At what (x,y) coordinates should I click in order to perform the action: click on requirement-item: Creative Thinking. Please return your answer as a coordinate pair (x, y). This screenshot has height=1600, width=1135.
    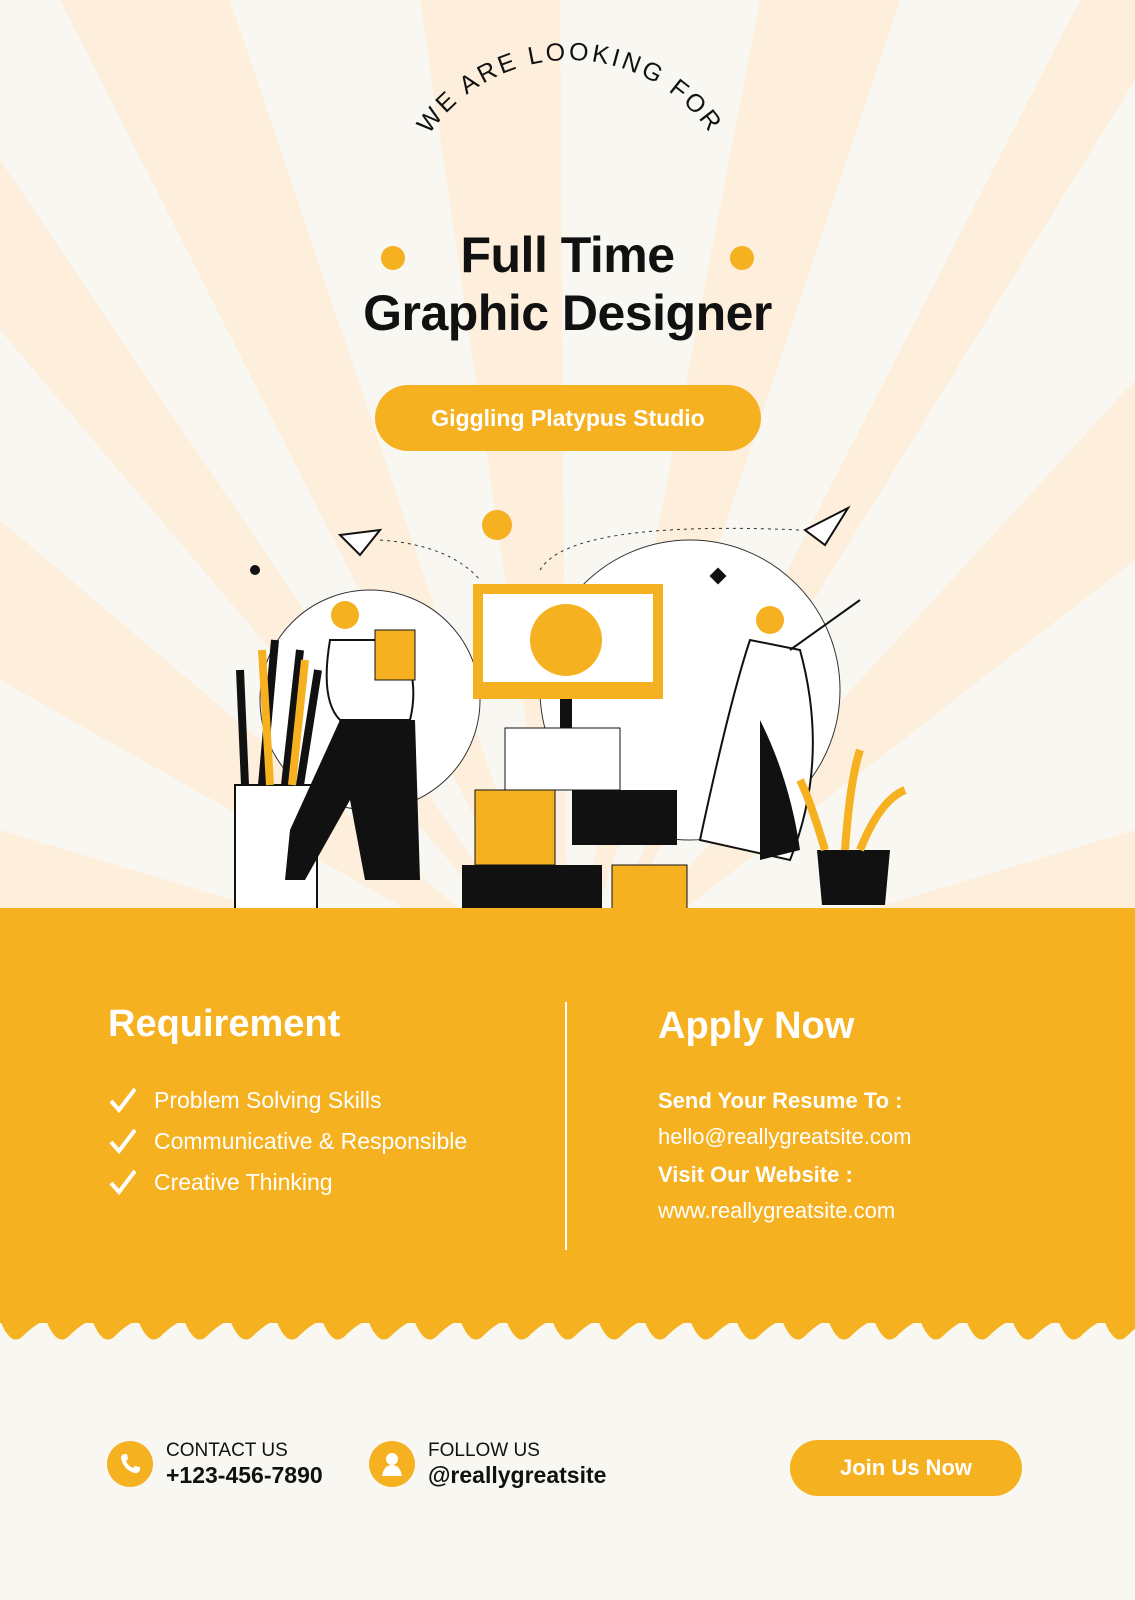
    Looking at the image, I should click on (220, 1182).